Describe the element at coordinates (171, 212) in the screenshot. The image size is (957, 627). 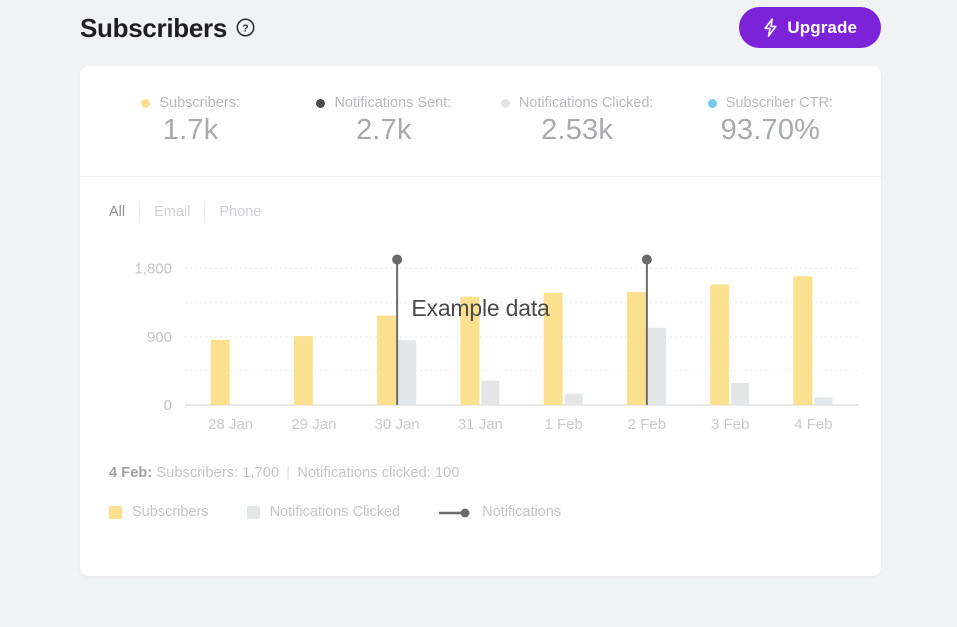
I see `tab-email: Email` at that location.